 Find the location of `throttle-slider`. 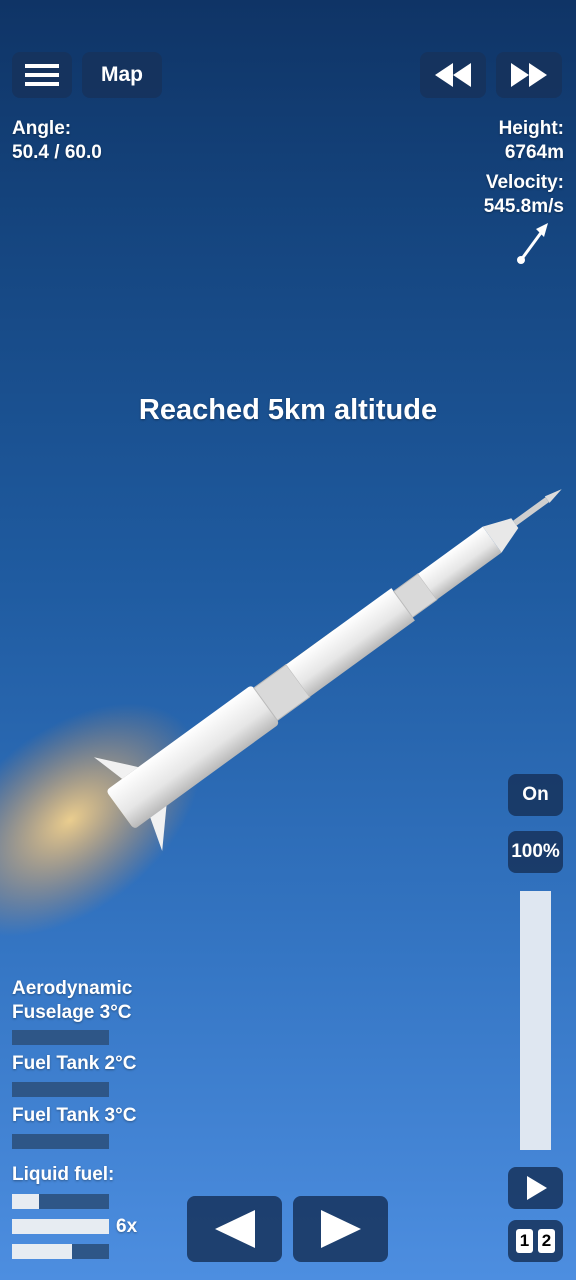

throttle-slider is located at coordinates (535, 1020).